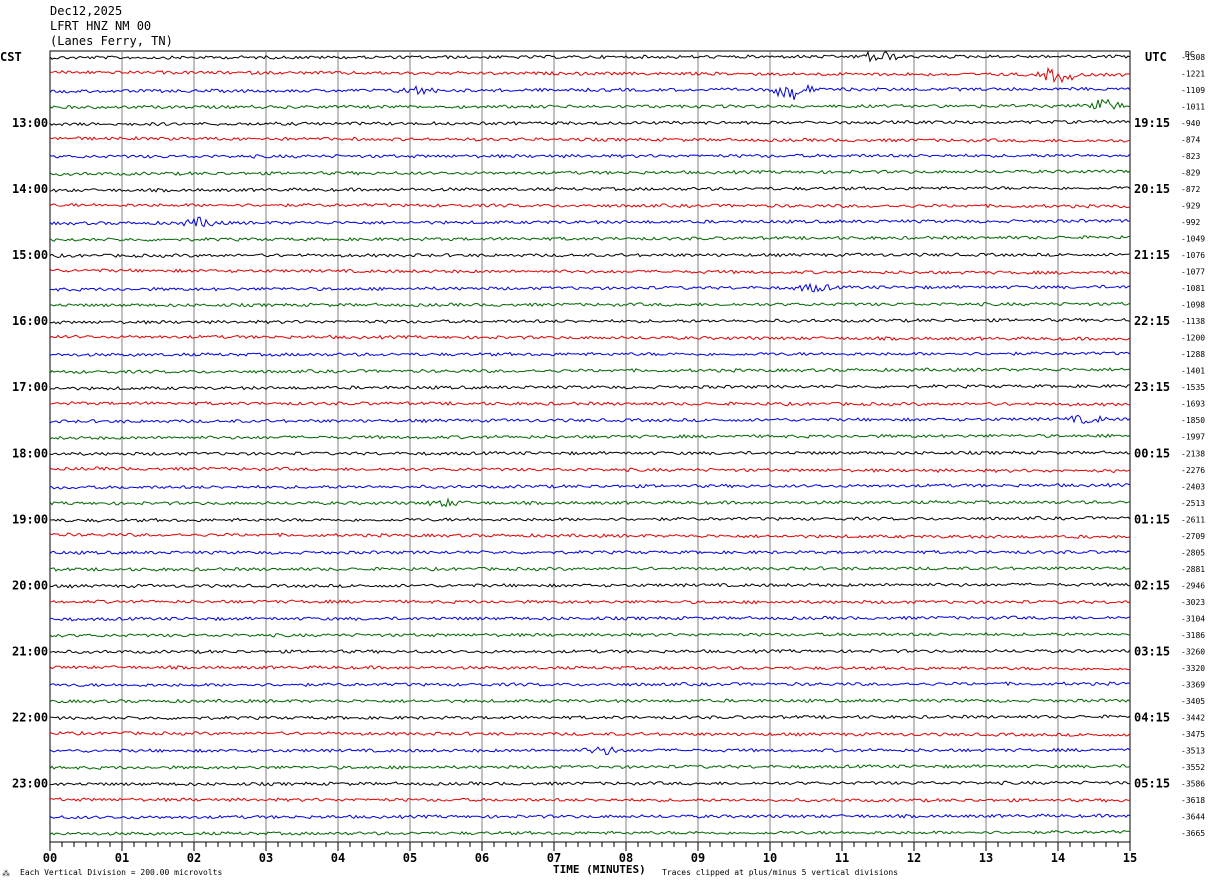  Describe the element at coordinates (1190, 222) in the screenshot. I see `dc-offset-label: -992` at that location.